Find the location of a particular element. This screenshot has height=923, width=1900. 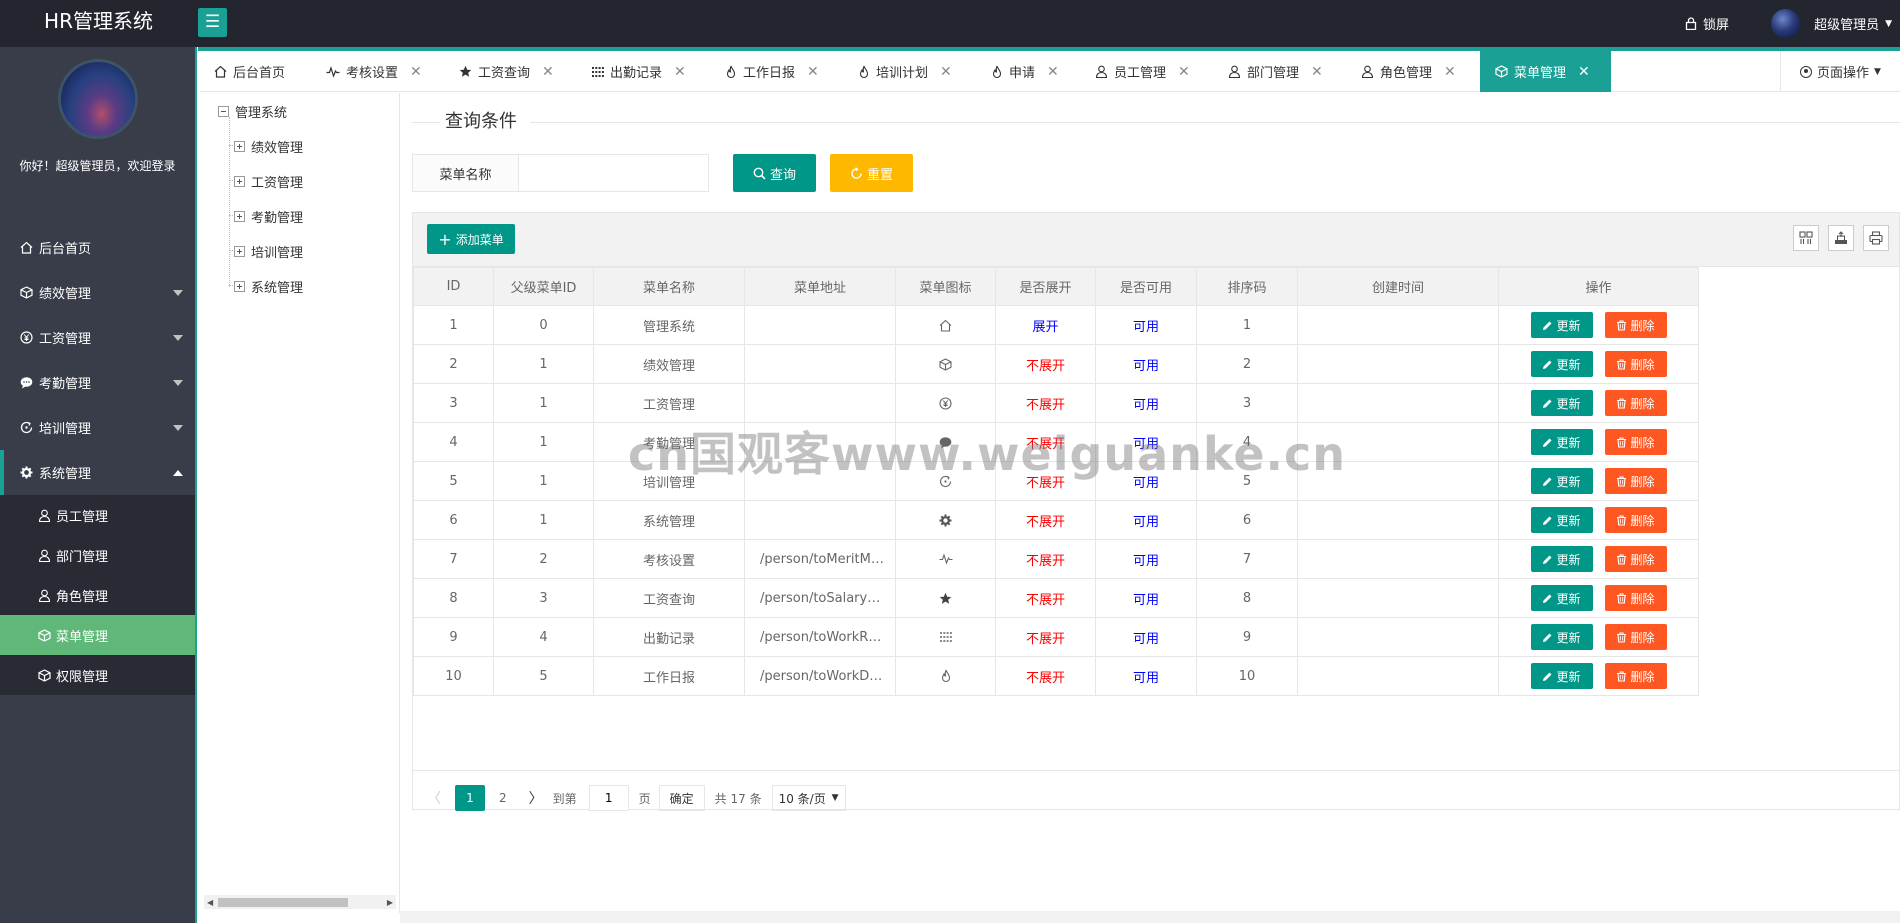

tree-node-salary: 工资管理 is located at coordinates (268, 181).